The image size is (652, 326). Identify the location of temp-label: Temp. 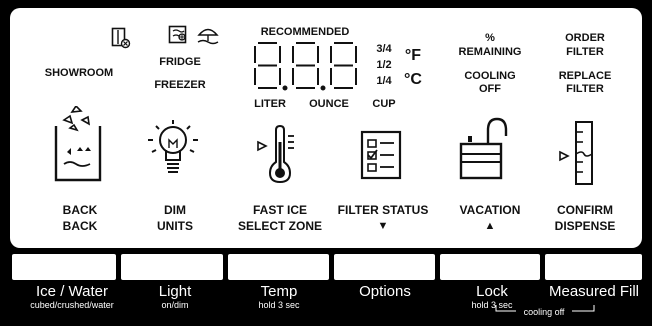
(279, 291).